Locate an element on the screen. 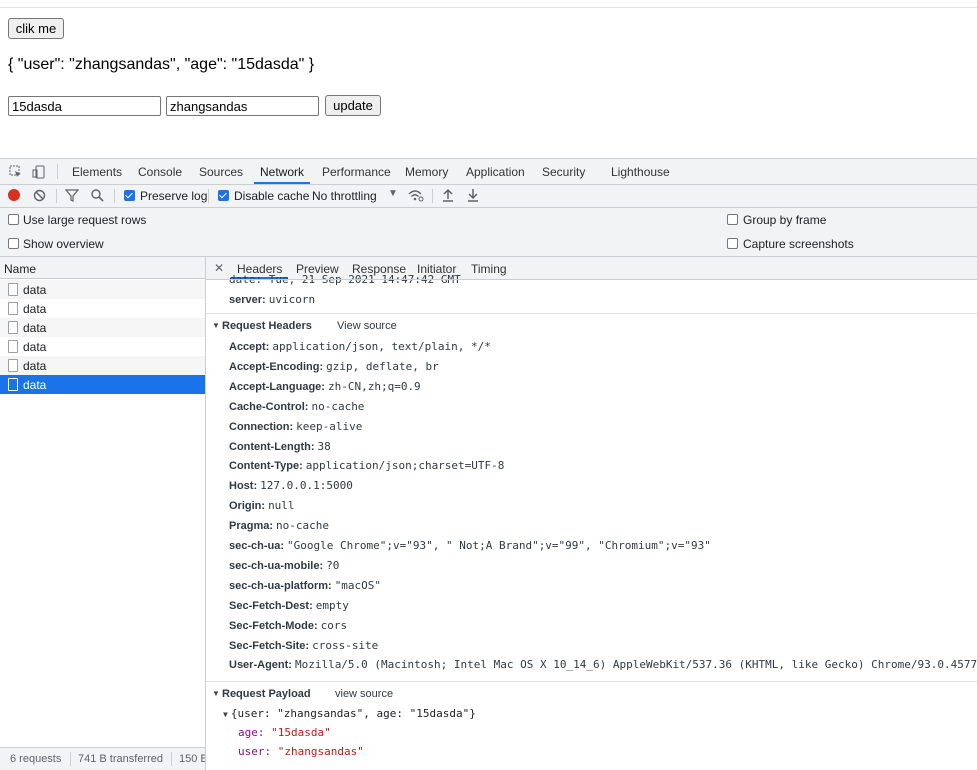 This screenshot has width=977, height=770. request-headers-section: ▼ Request Headers View source is located at coordinates (591, 325).